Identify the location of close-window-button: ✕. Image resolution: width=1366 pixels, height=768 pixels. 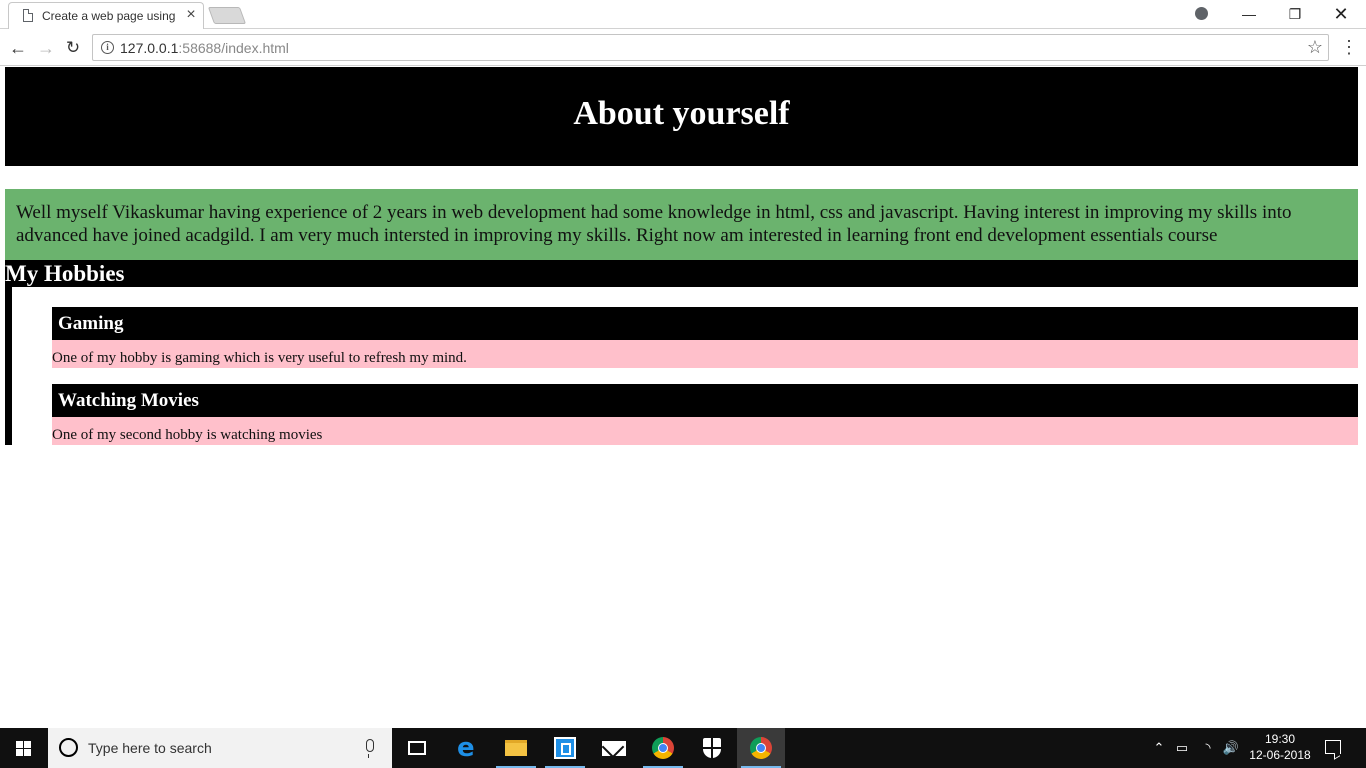
(1341, 14).